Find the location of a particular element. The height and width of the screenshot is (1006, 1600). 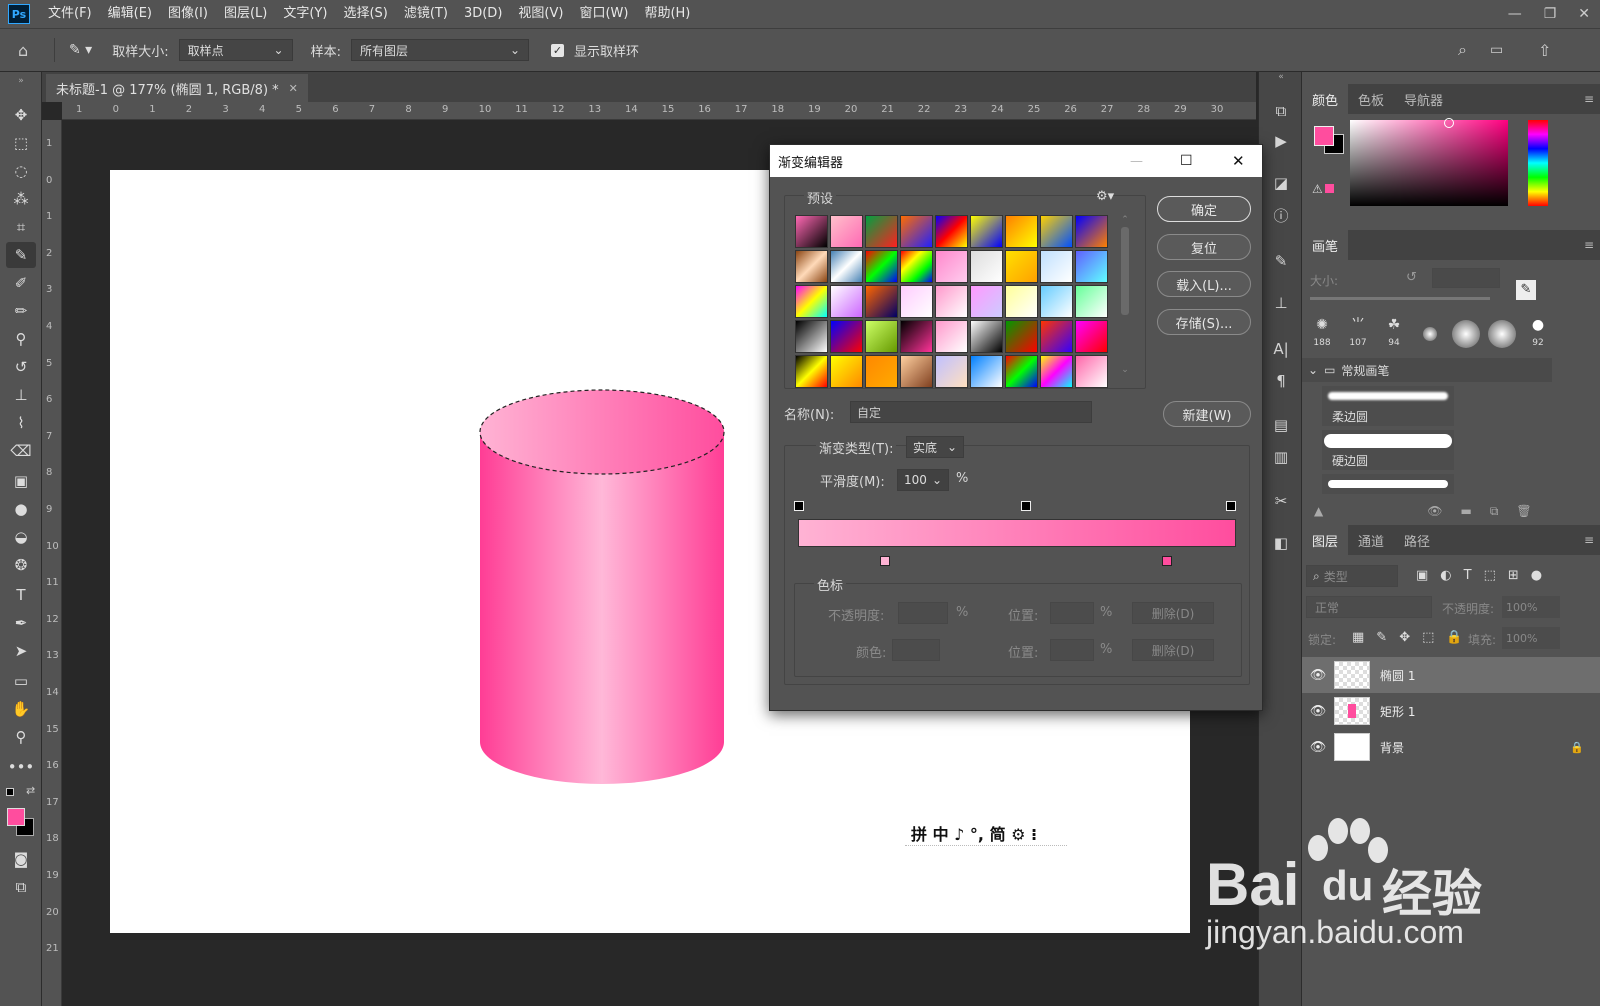

home-icon: ⌂ is located at coordinates (29, 50).